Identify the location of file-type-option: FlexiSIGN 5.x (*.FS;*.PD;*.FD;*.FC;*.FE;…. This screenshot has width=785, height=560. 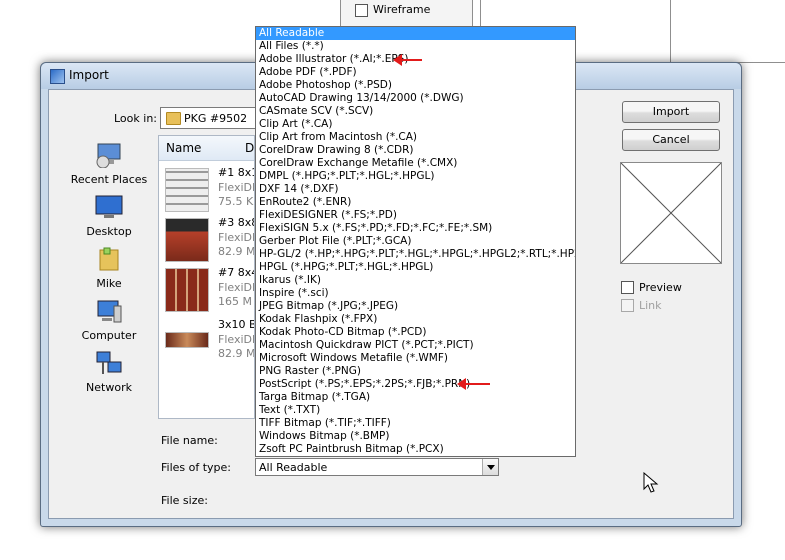
(415, 228).